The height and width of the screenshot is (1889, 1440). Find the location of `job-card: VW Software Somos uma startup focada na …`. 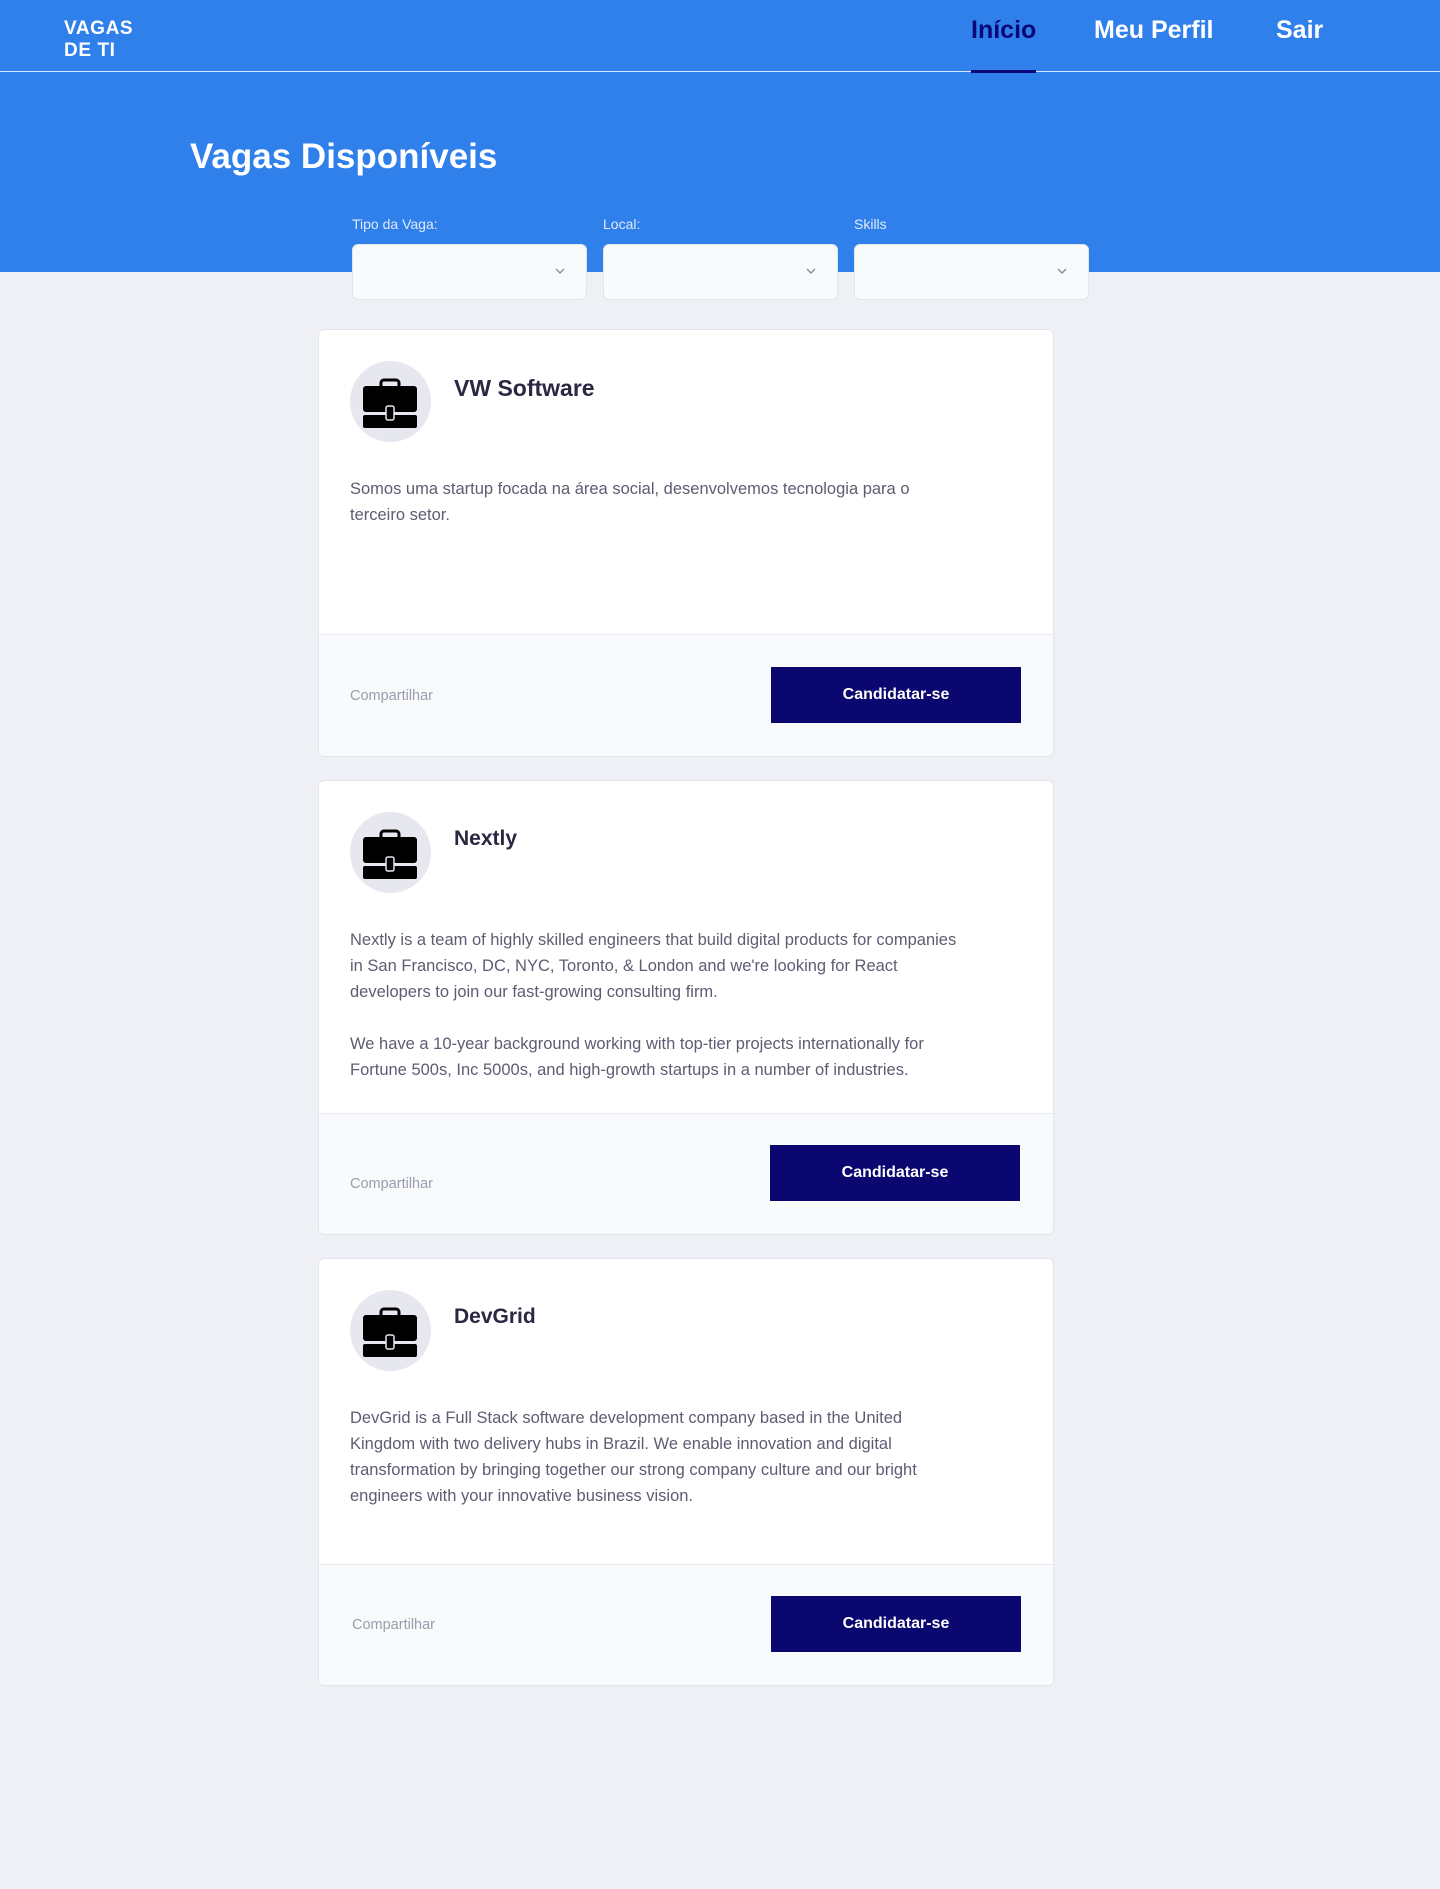

job-card: VW Software Somos uma startup focada na … is located at coordinates (686, 543).